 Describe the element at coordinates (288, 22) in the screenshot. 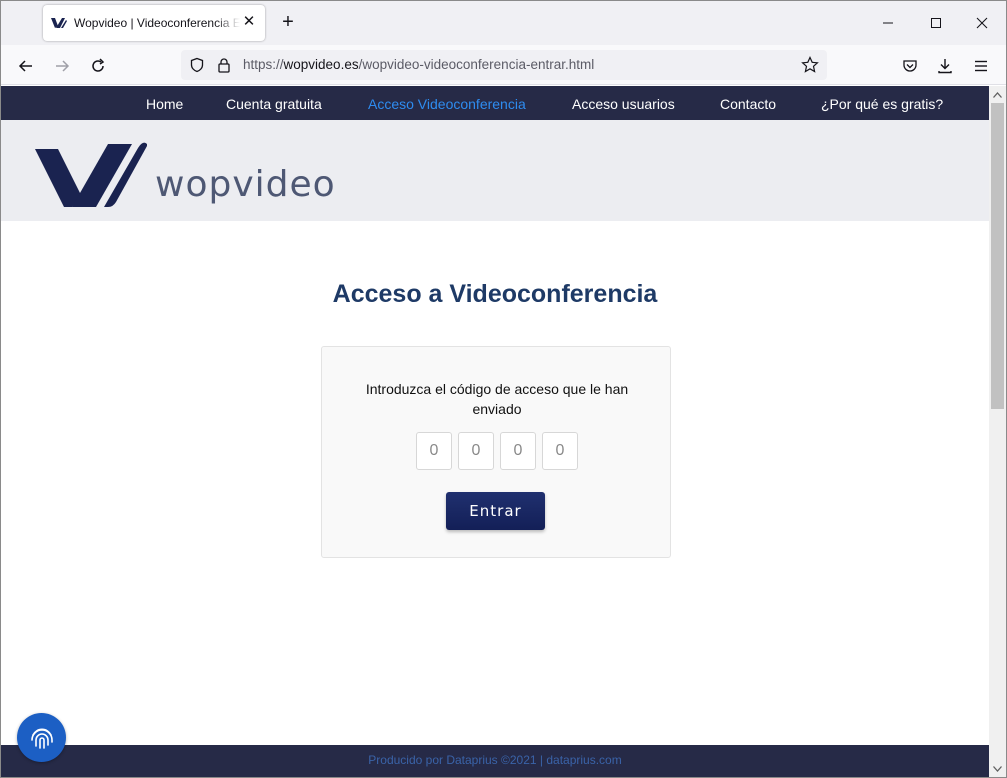

I see `new-tab-icon: +` at that location.